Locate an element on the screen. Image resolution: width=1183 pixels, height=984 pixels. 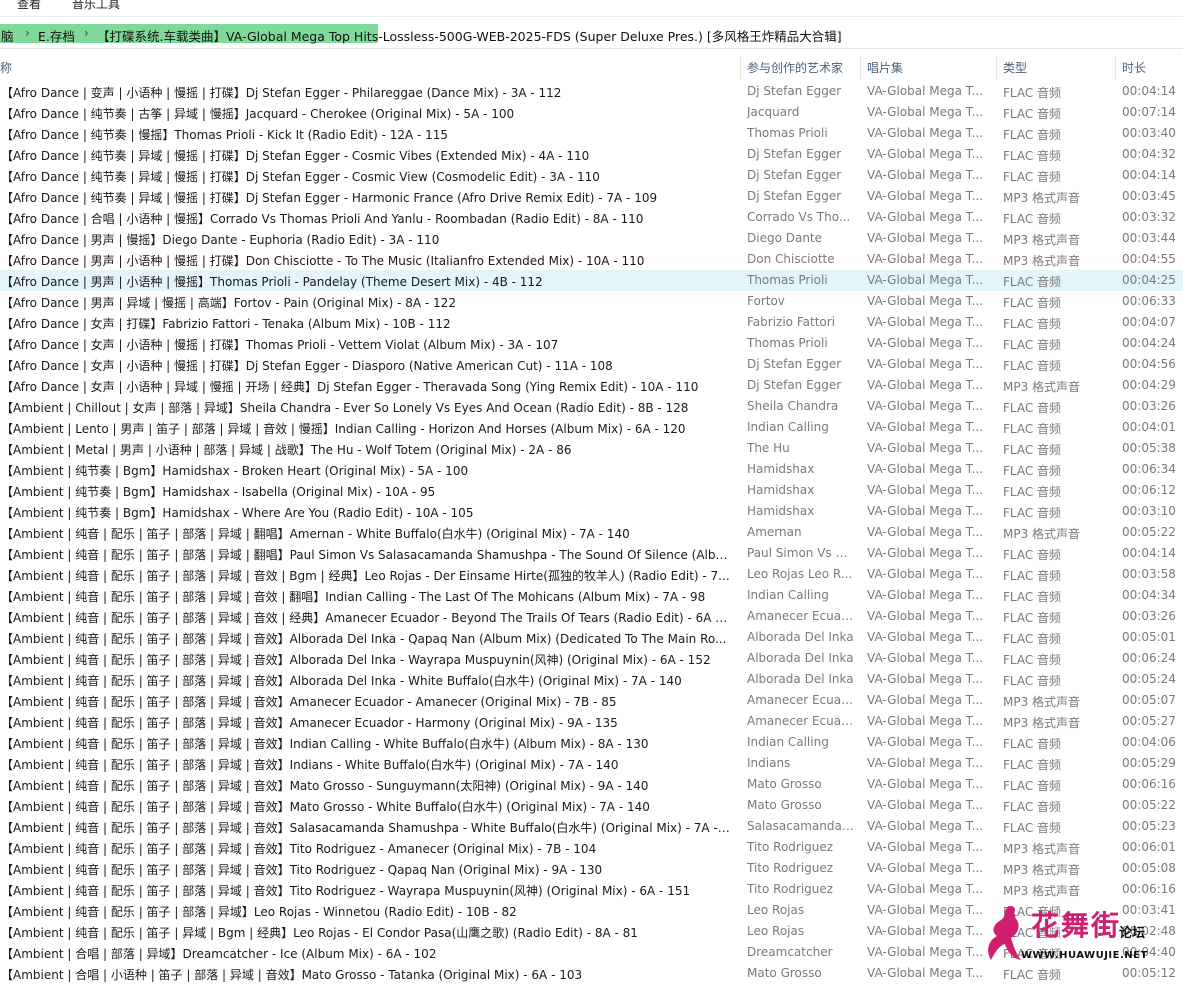
file-artist: Jacquard is located at coordinates (773, 112).